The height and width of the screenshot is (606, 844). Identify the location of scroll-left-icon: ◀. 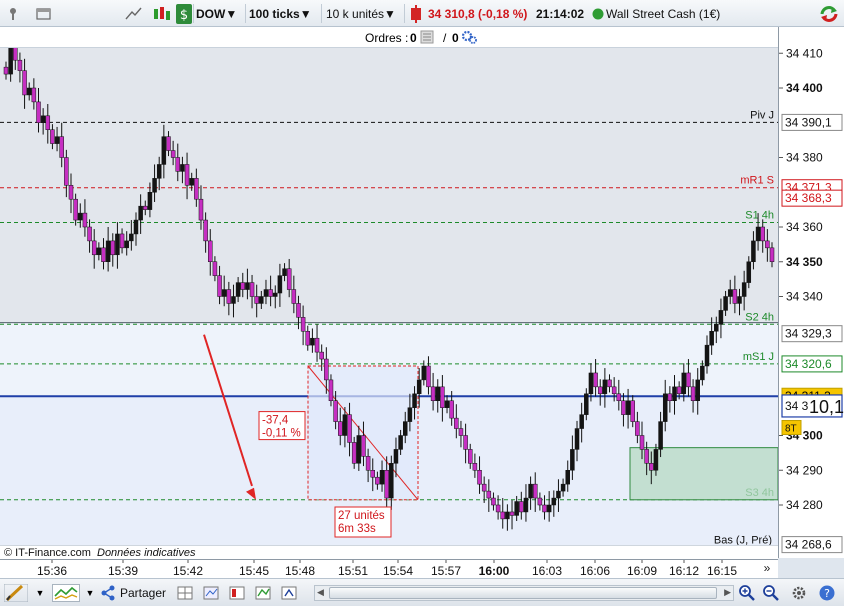
(320, 592).